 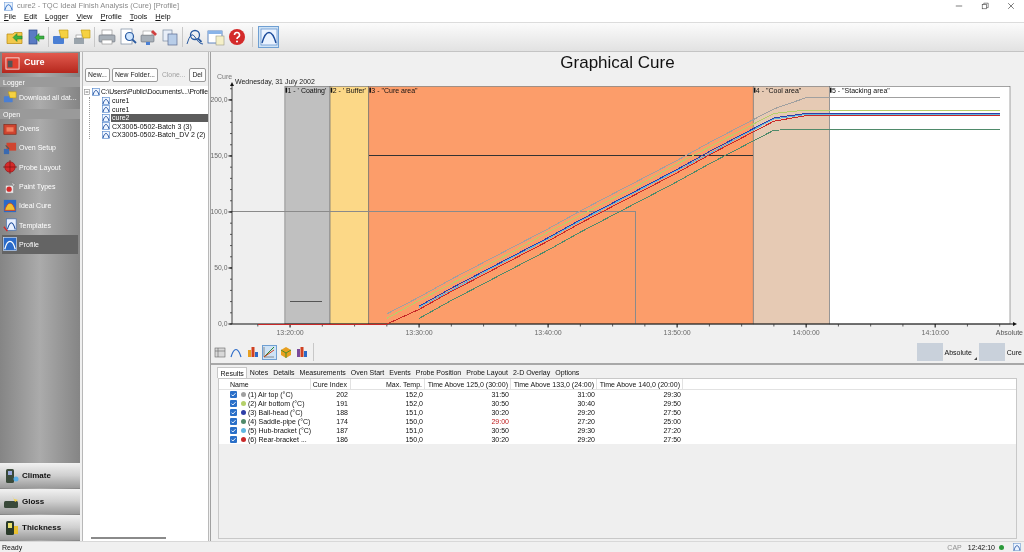 I want to click on scrollbar-thumb, so click(x=128, y=538).